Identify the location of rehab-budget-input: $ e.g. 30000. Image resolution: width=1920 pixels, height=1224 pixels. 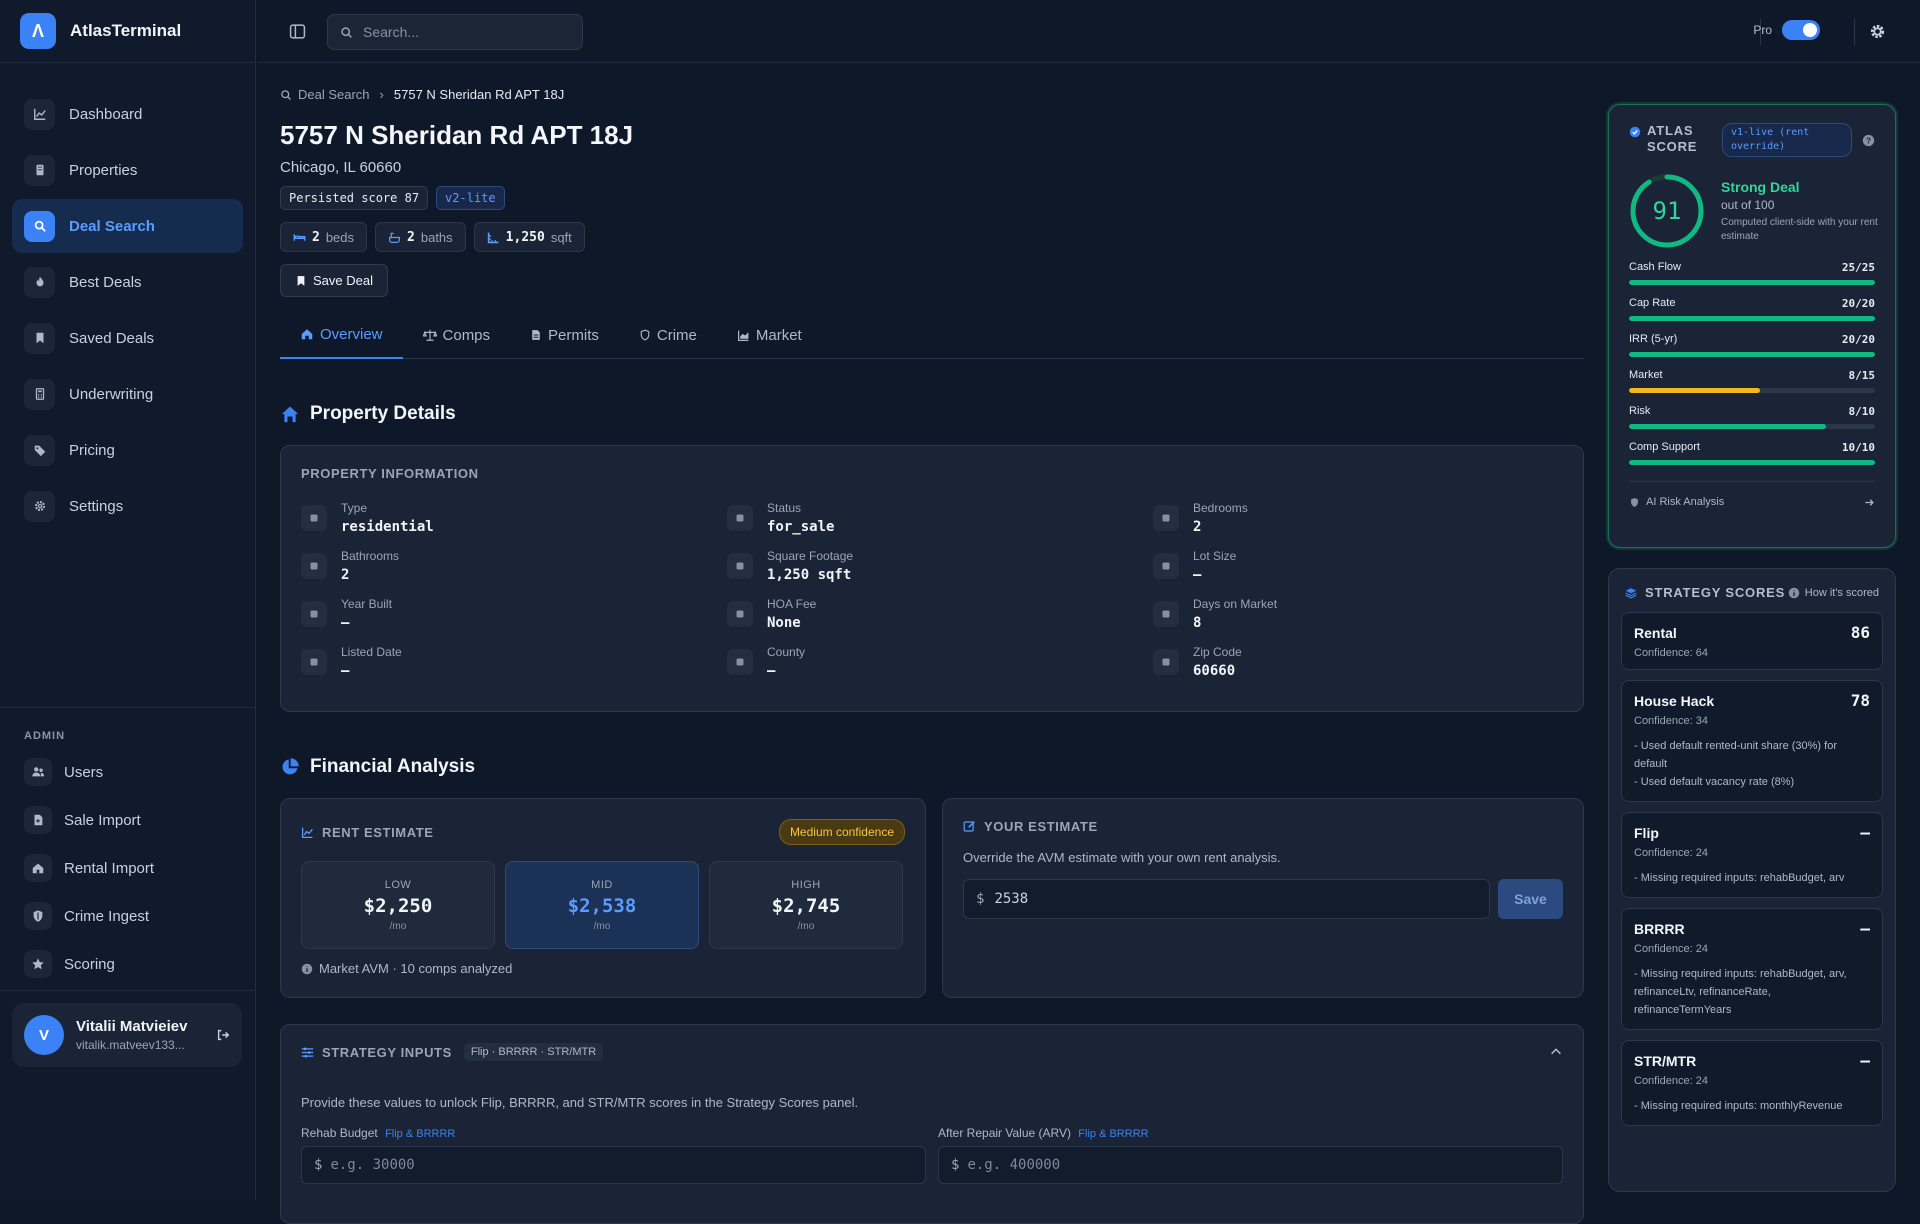
(613, 1165).